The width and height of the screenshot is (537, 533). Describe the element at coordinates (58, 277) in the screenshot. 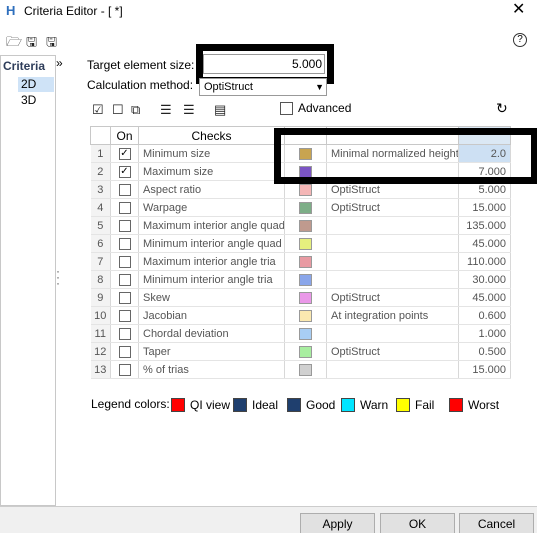

I see `splitter-handle: · · ·` at that location.